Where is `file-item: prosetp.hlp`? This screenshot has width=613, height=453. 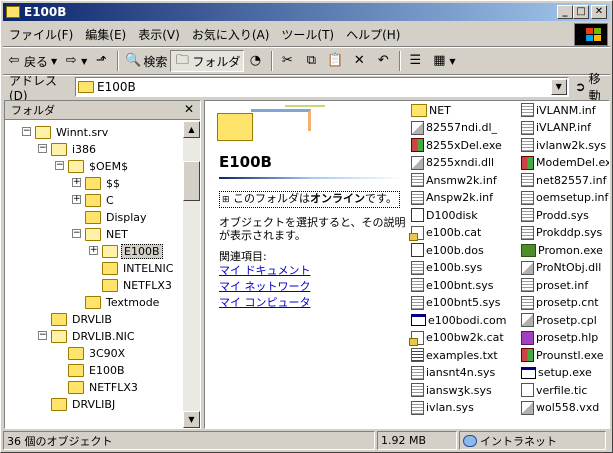
file-item: prosetp.hlp is located at coordinates (559, 338).